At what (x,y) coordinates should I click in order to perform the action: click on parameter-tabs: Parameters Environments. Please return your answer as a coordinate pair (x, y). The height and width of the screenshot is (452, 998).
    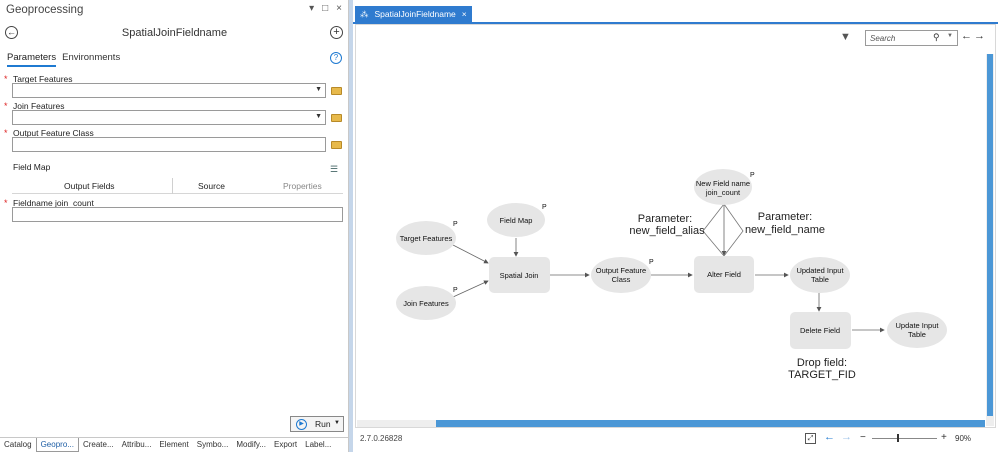
    Looking at the image, I should click on (63, 59).